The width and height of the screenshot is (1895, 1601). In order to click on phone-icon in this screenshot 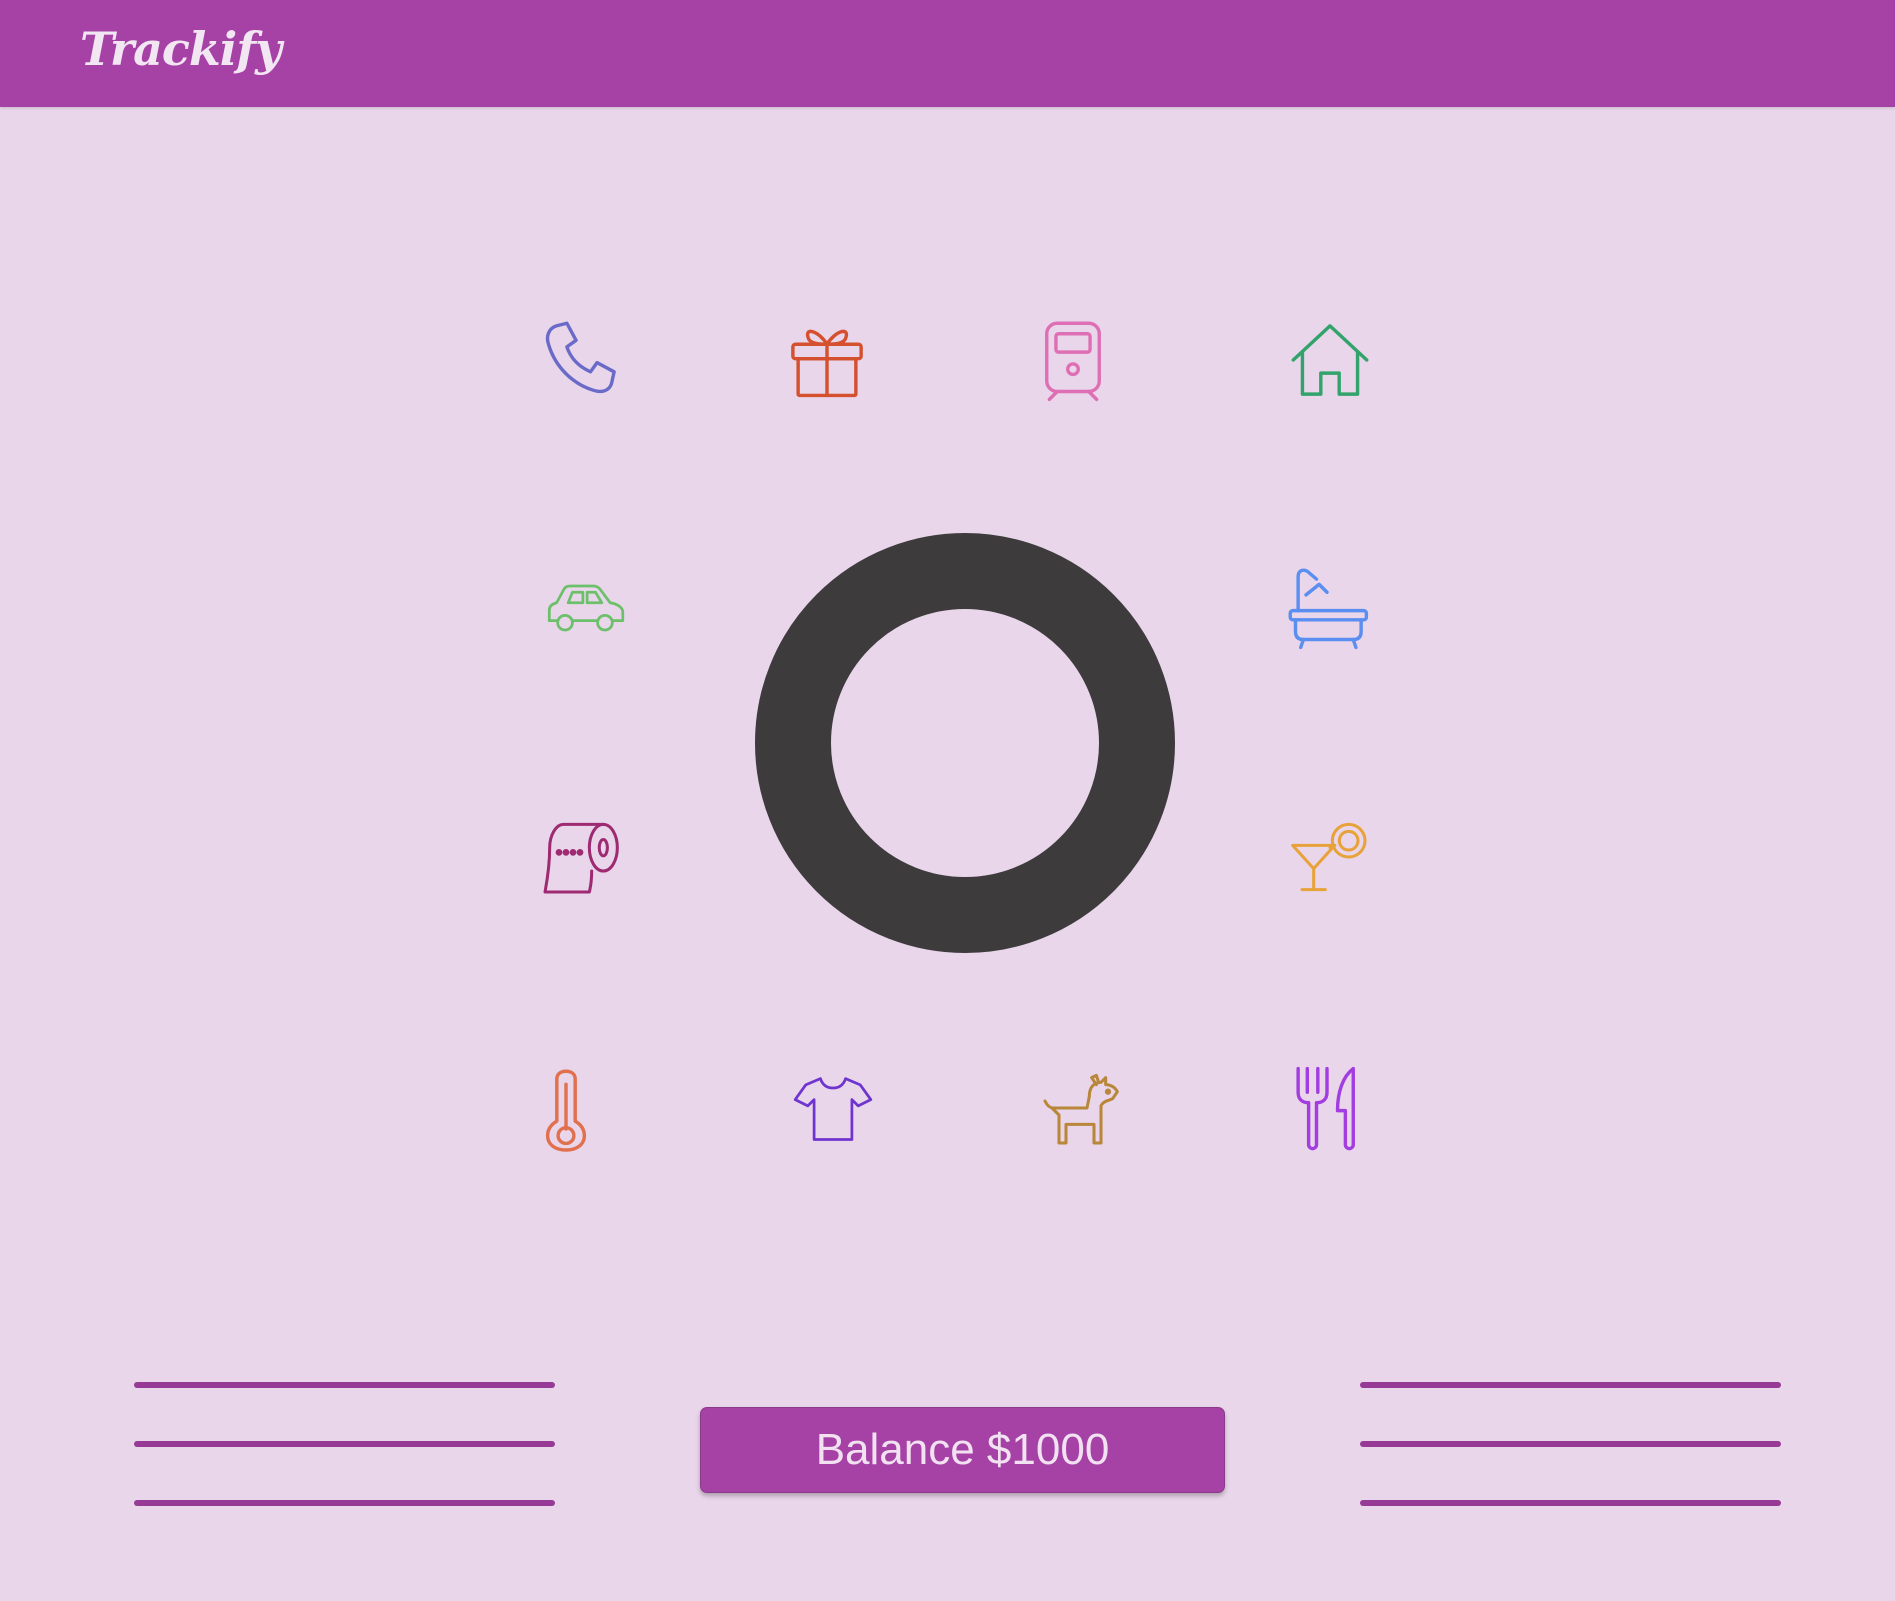, I will do `click(580, 357)`.